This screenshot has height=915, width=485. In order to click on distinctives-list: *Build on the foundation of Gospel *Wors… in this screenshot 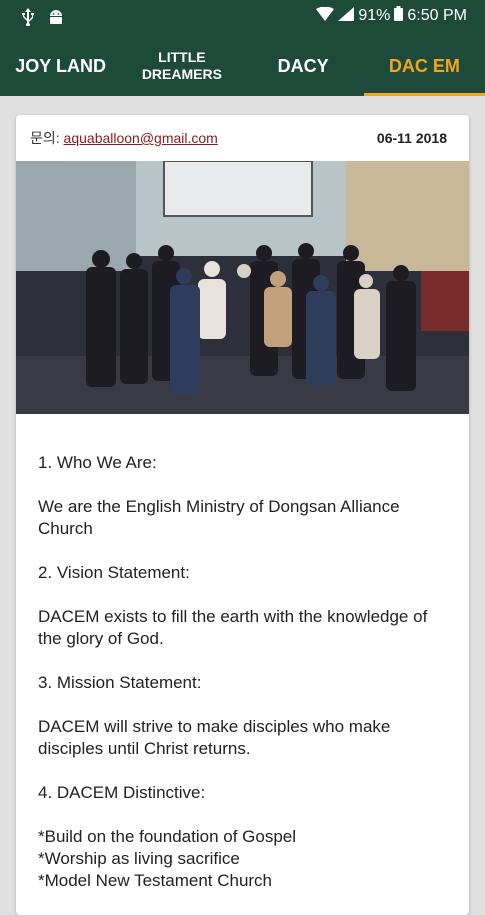, I will do `click(242, 859)`.